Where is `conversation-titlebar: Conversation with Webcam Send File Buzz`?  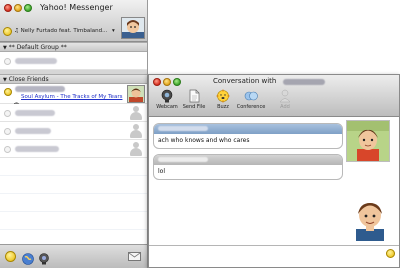
conversation-titlebar: Conversation with Webcam Send File Buzz is located at coordinates (274, 96).